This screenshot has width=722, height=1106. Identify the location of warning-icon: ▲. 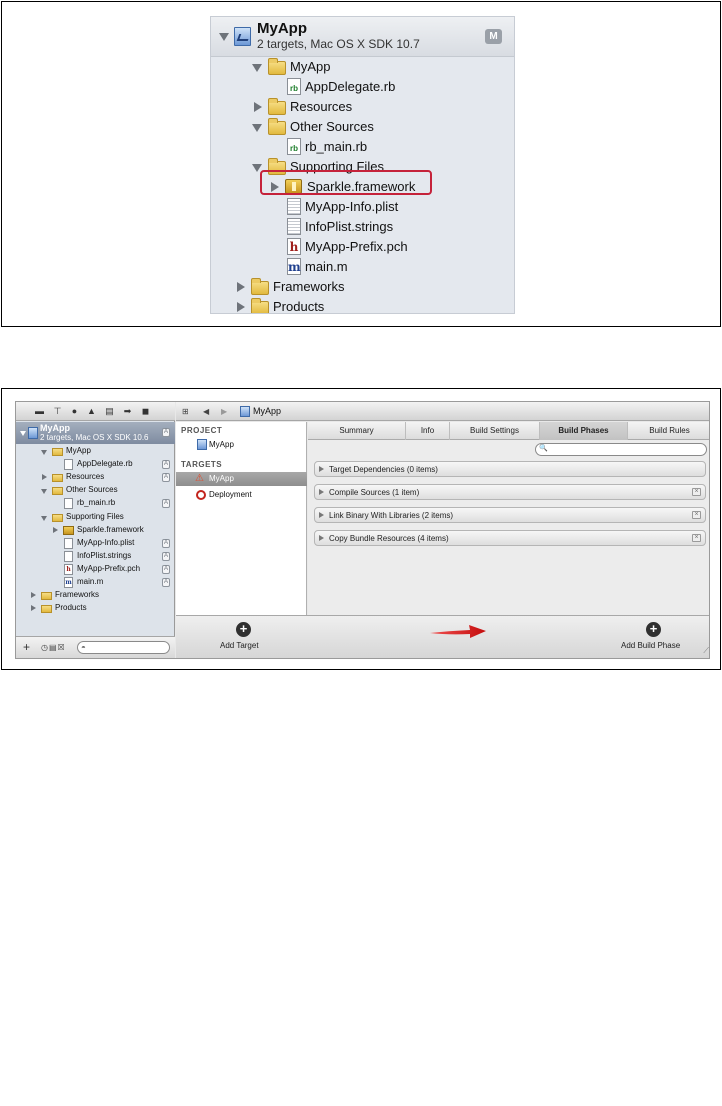
(91, 411).